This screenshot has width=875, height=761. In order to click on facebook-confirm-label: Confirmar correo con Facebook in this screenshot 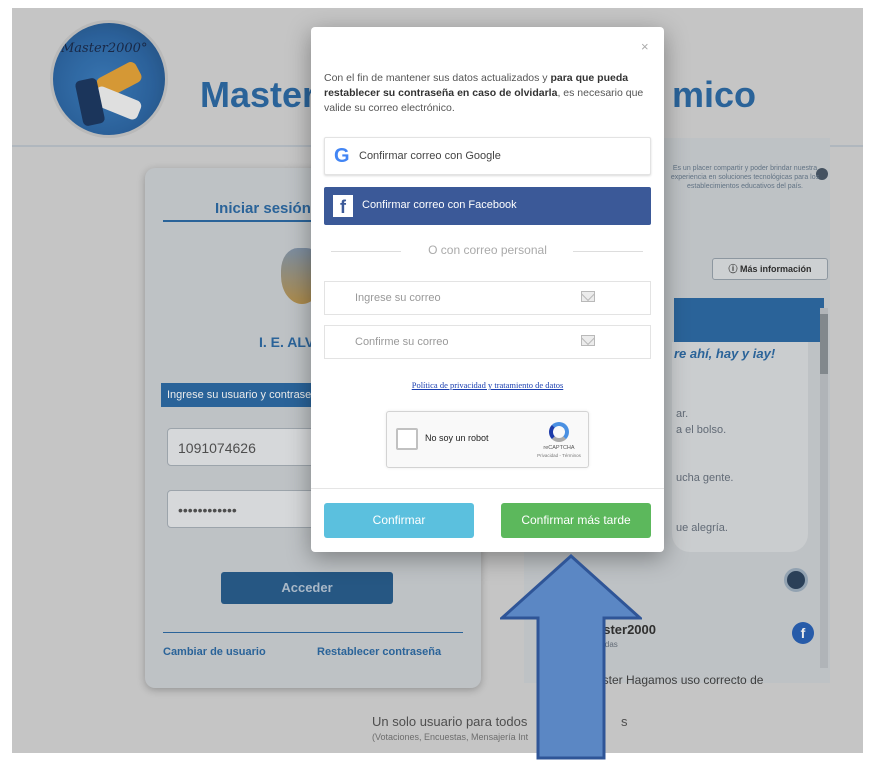, I will do `click(439, 205)`.